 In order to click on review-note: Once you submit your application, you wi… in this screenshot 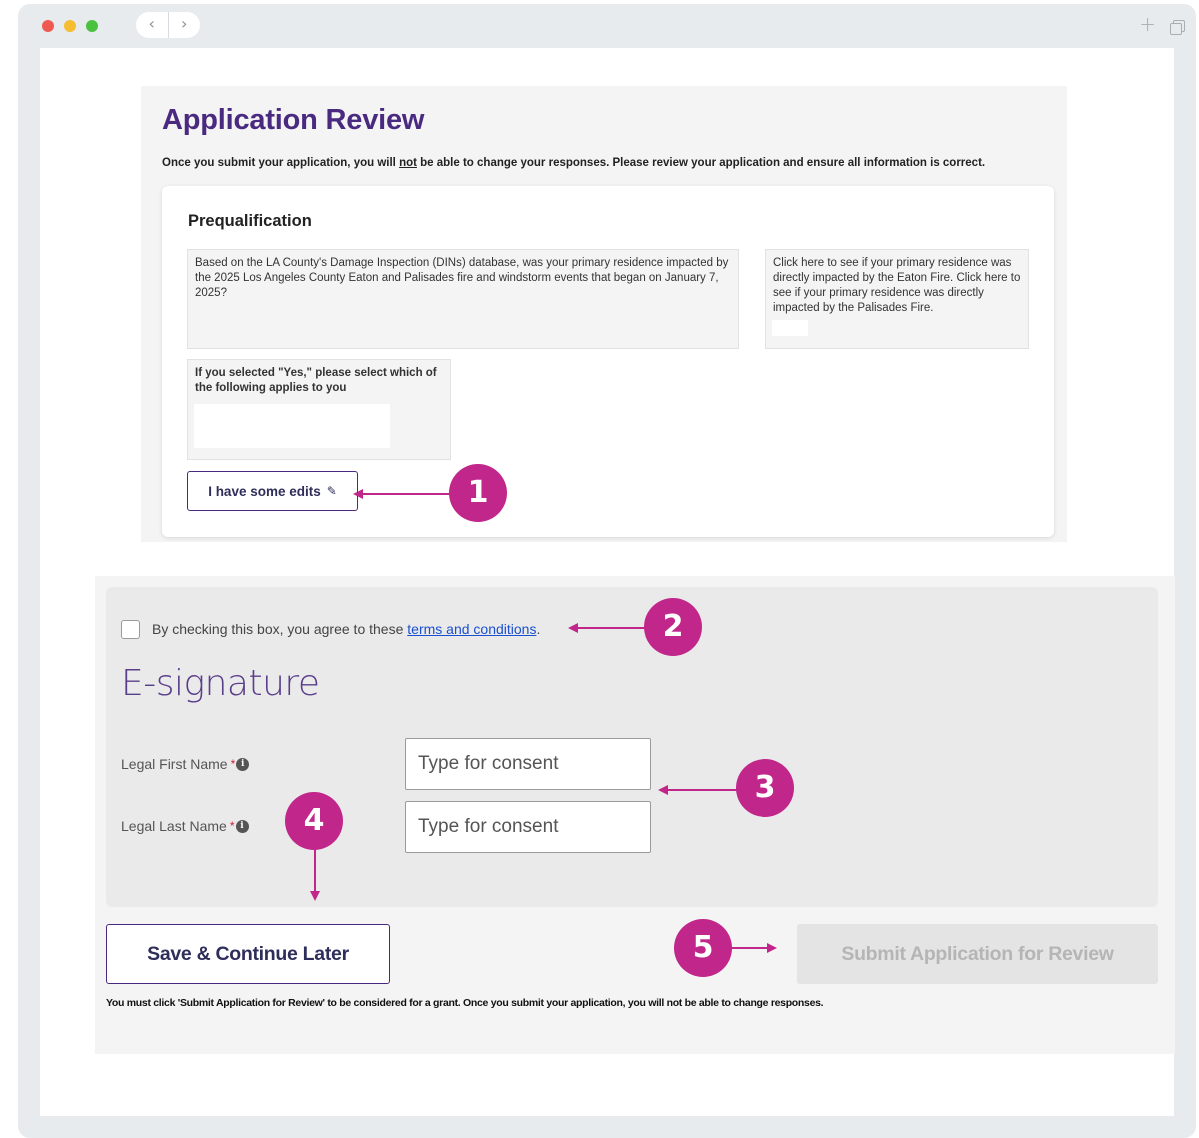, I will do `click(573, 163)`.